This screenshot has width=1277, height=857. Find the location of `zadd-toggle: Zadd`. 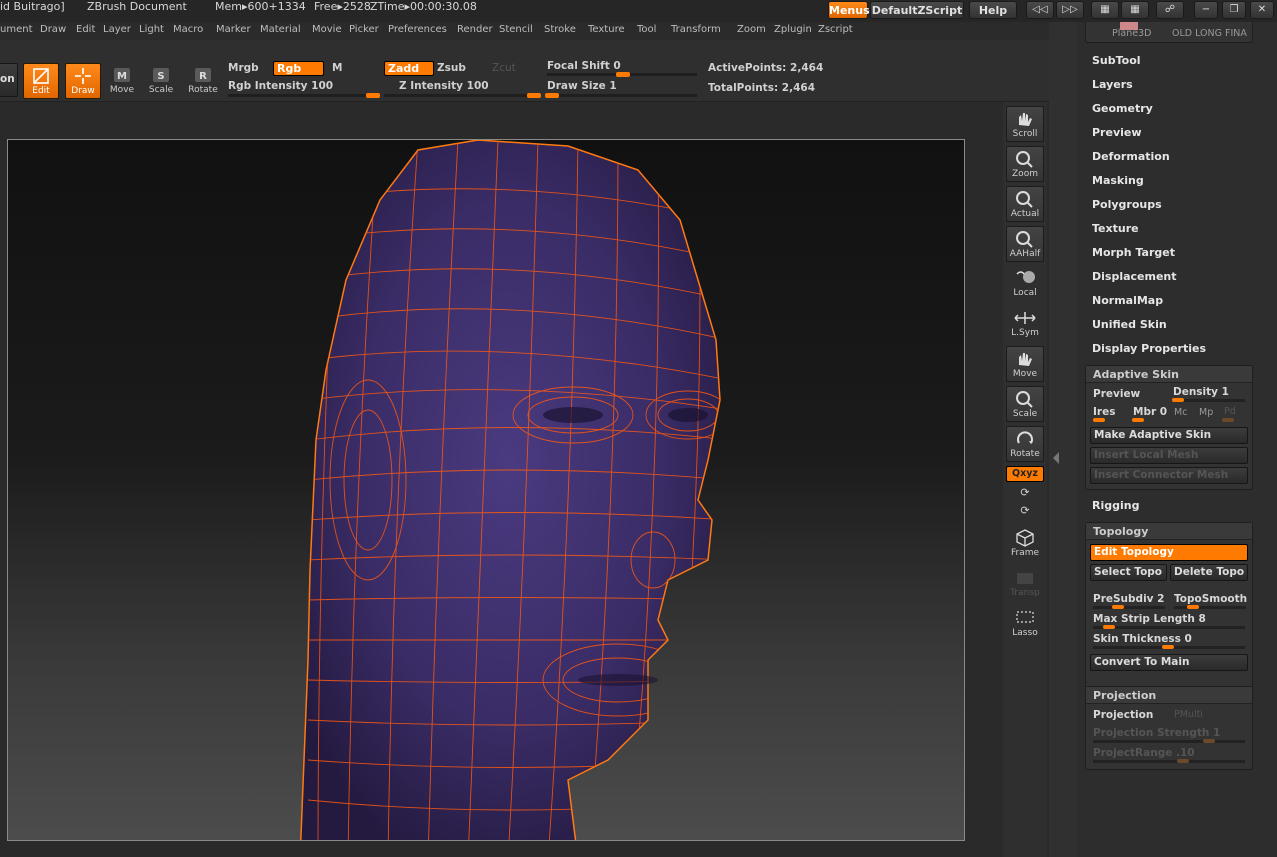

zadd-toggle: Zadd is located at coordinates (409, 68).